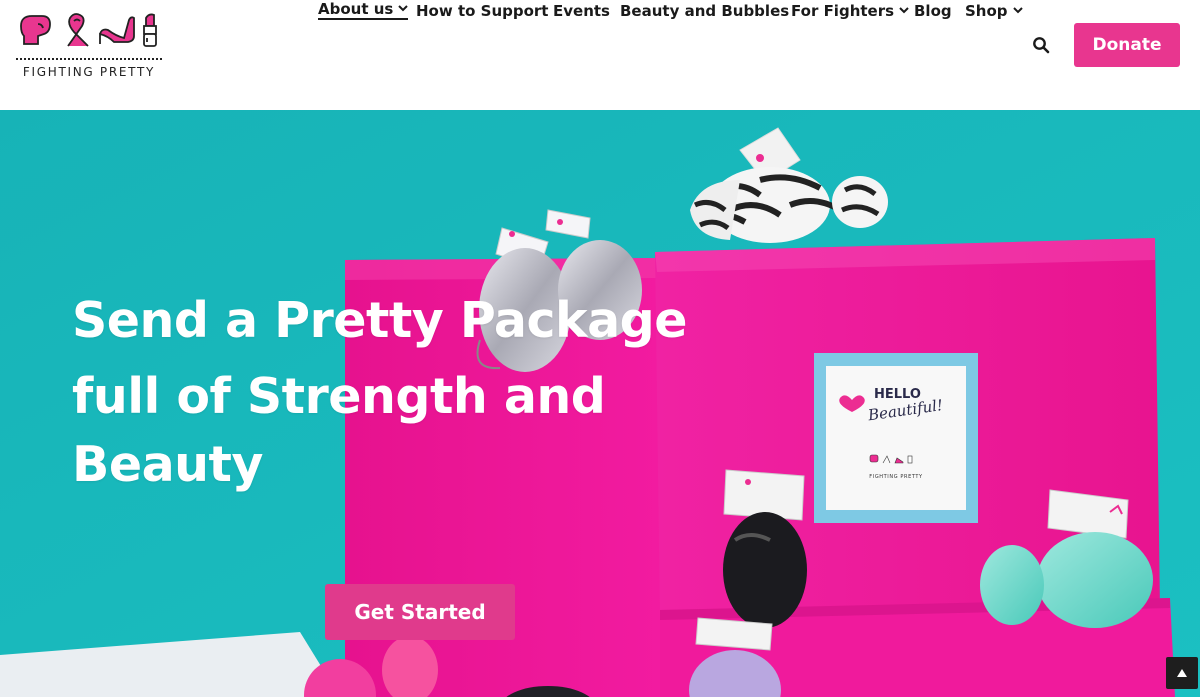 The height and width of the screenshot is (697, 1200). What do you see at coordinates (339, 396) in the screenshot?
I see `hero-title-line-2: full of Strength and` at bounding box center [339, 396].